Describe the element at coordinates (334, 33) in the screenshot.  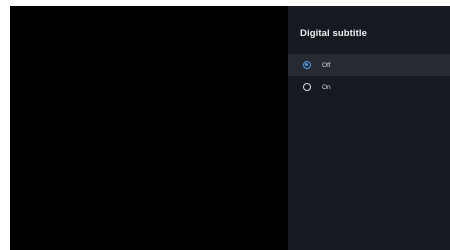
I see `panel-title: Digital subtitle` at that location.